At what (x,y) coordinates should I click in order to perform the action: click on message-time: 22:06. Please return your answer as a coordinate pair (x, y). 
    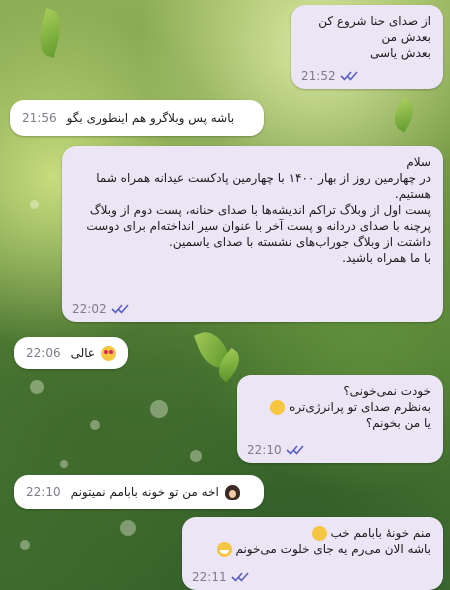
    Looking at the image, I should click on (43, 353).